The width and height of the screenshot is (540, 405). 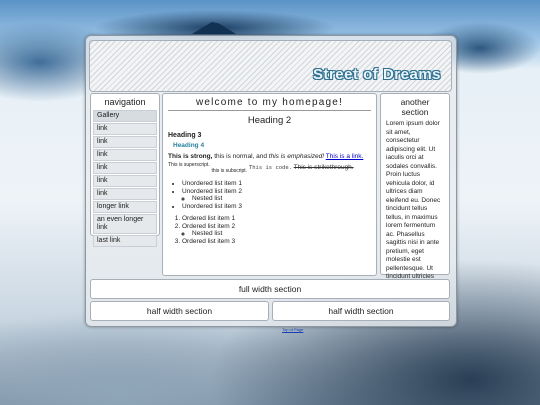 What do you see at coordinates (214, 28) in the screenshot?
I see `background-mountain-peak` at bounding box center [214, 28].